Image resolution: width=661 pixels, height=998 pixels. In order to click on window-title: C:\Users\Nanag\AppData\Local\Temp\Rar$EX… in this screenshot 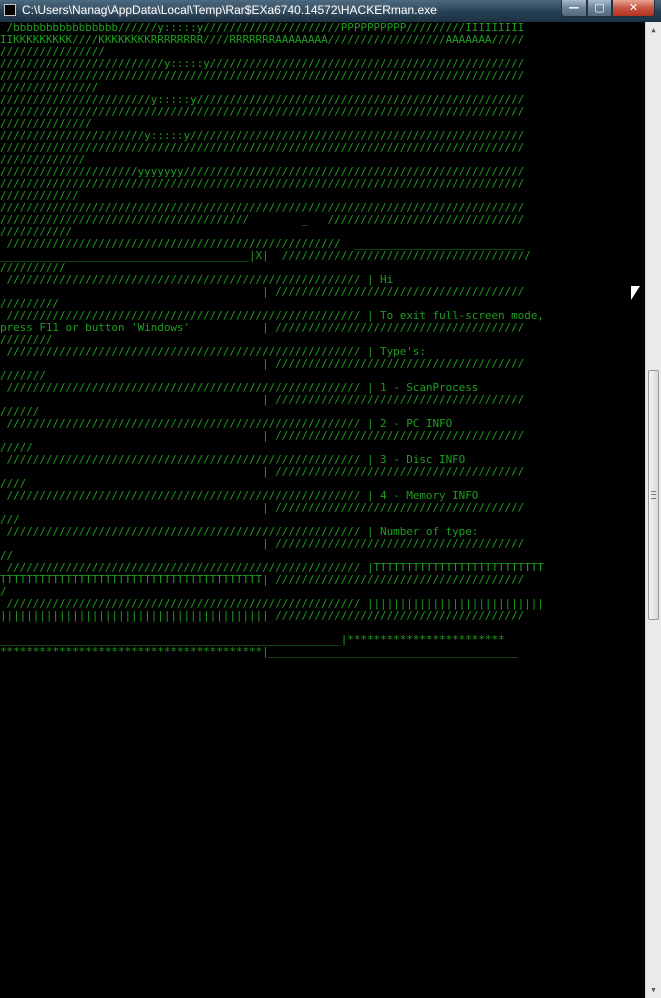, I will do `click(229, 10)`.